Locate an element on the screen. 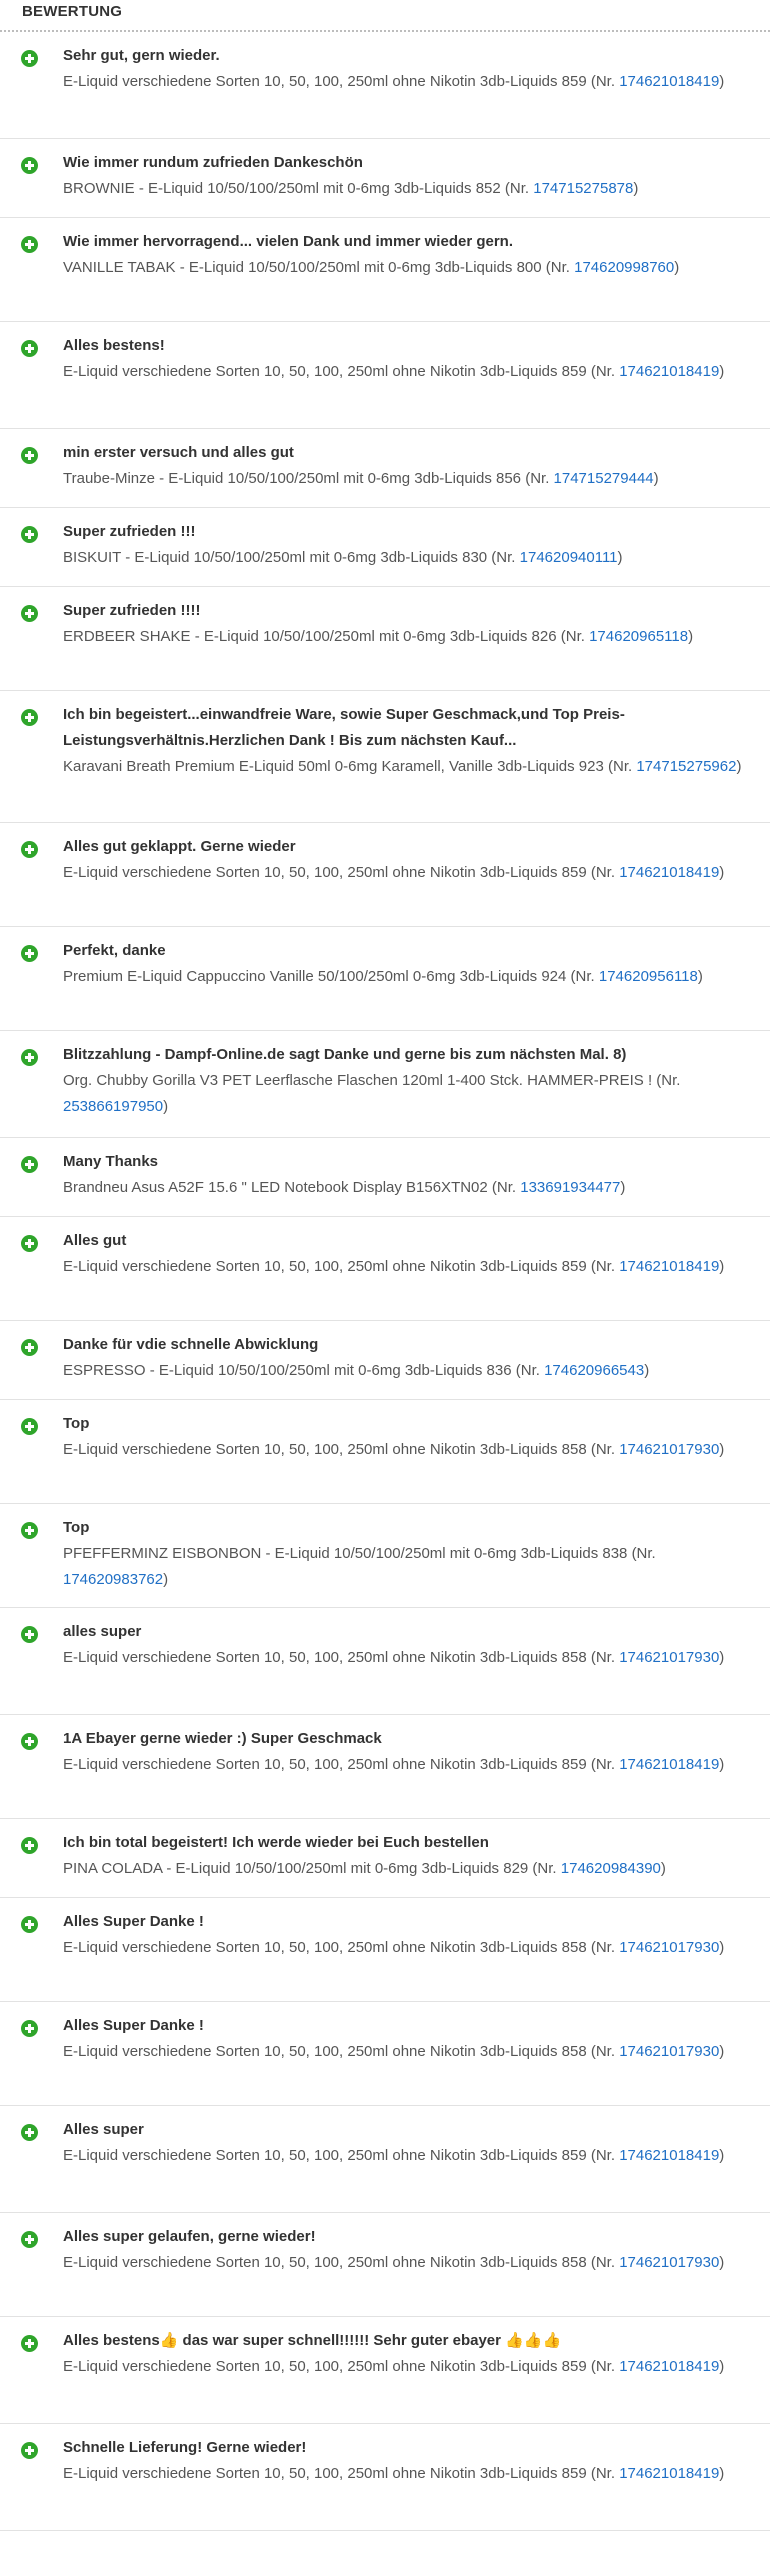  item-number-link: 174715275878 is located at coordinates (583, 188).